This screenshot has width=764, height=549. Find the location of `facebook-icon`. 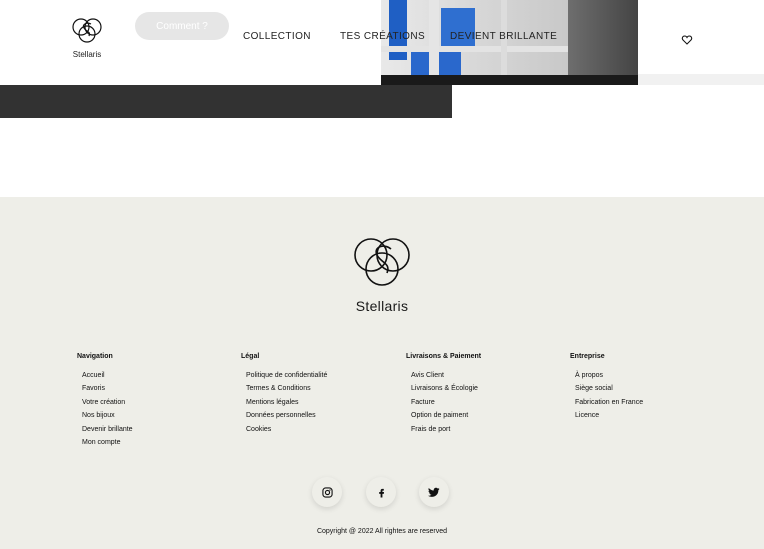

facebook-icon is located at coordinates (381, 493).